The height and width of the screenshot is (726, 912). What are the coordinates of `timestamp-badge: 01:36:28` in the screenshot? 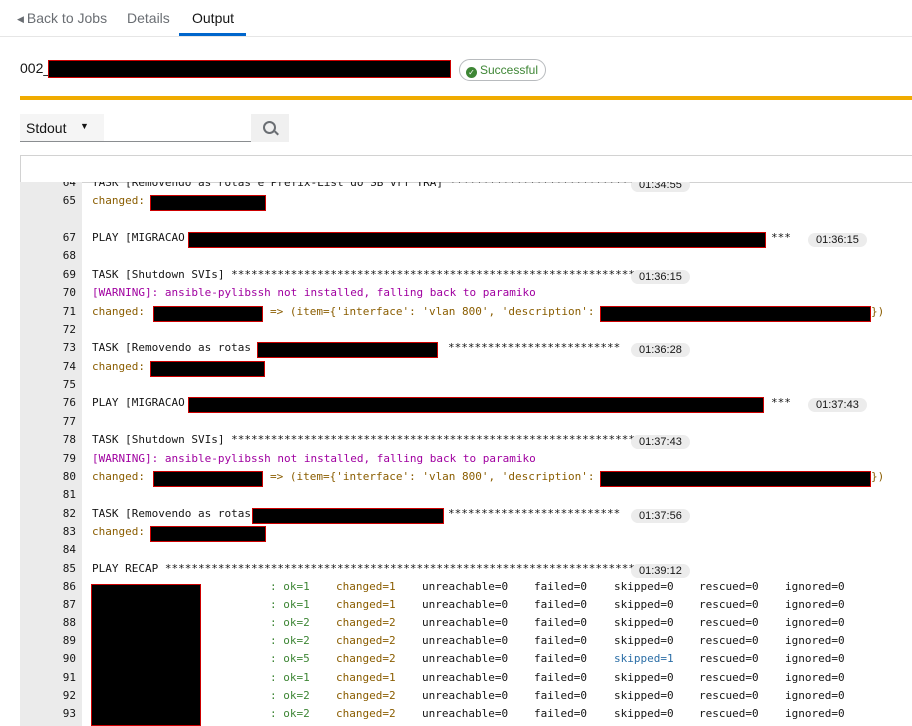 It's located at (660, 350).